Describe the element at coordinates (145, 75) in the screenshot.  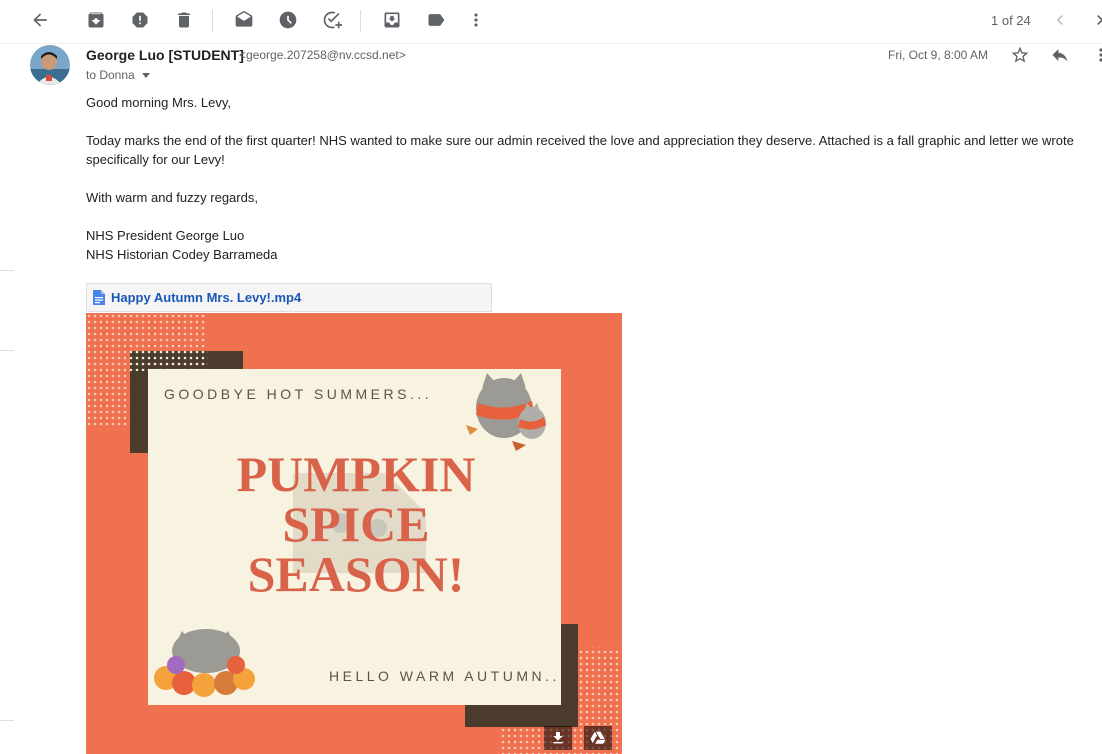
I see `dropdown-arrow-icon` at that location.